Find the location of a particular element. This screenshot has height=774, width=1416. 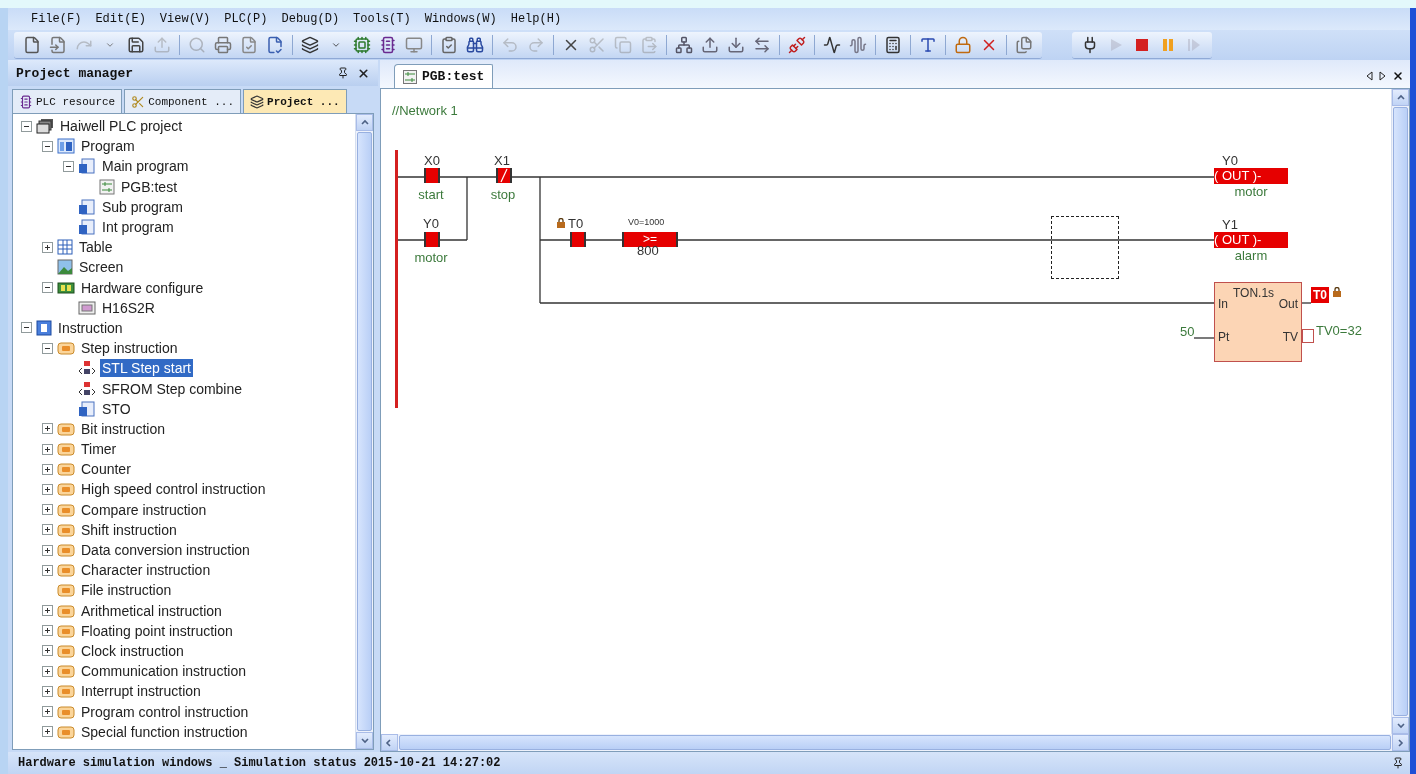

paste-icon is located at coordinates (649, 44).